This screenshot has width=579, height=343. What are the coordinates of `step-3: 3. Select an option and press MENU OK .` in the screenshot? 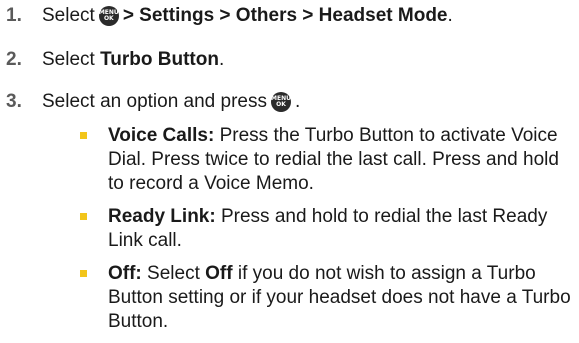 It's located at (150, 102).